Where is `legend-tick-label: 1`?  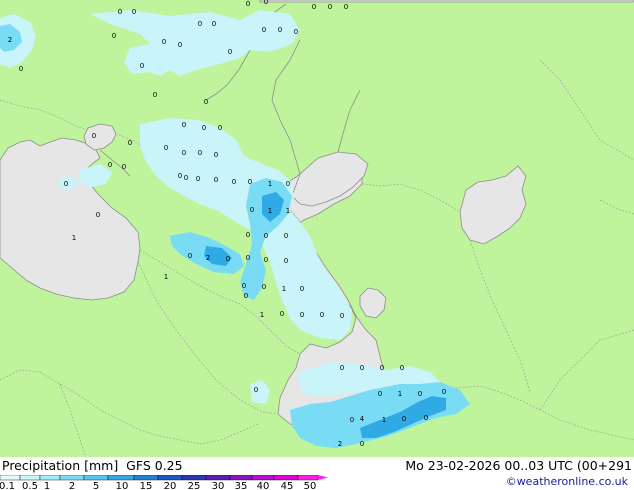
legend-tick-label: 1 is located at coordinates (47, 485).